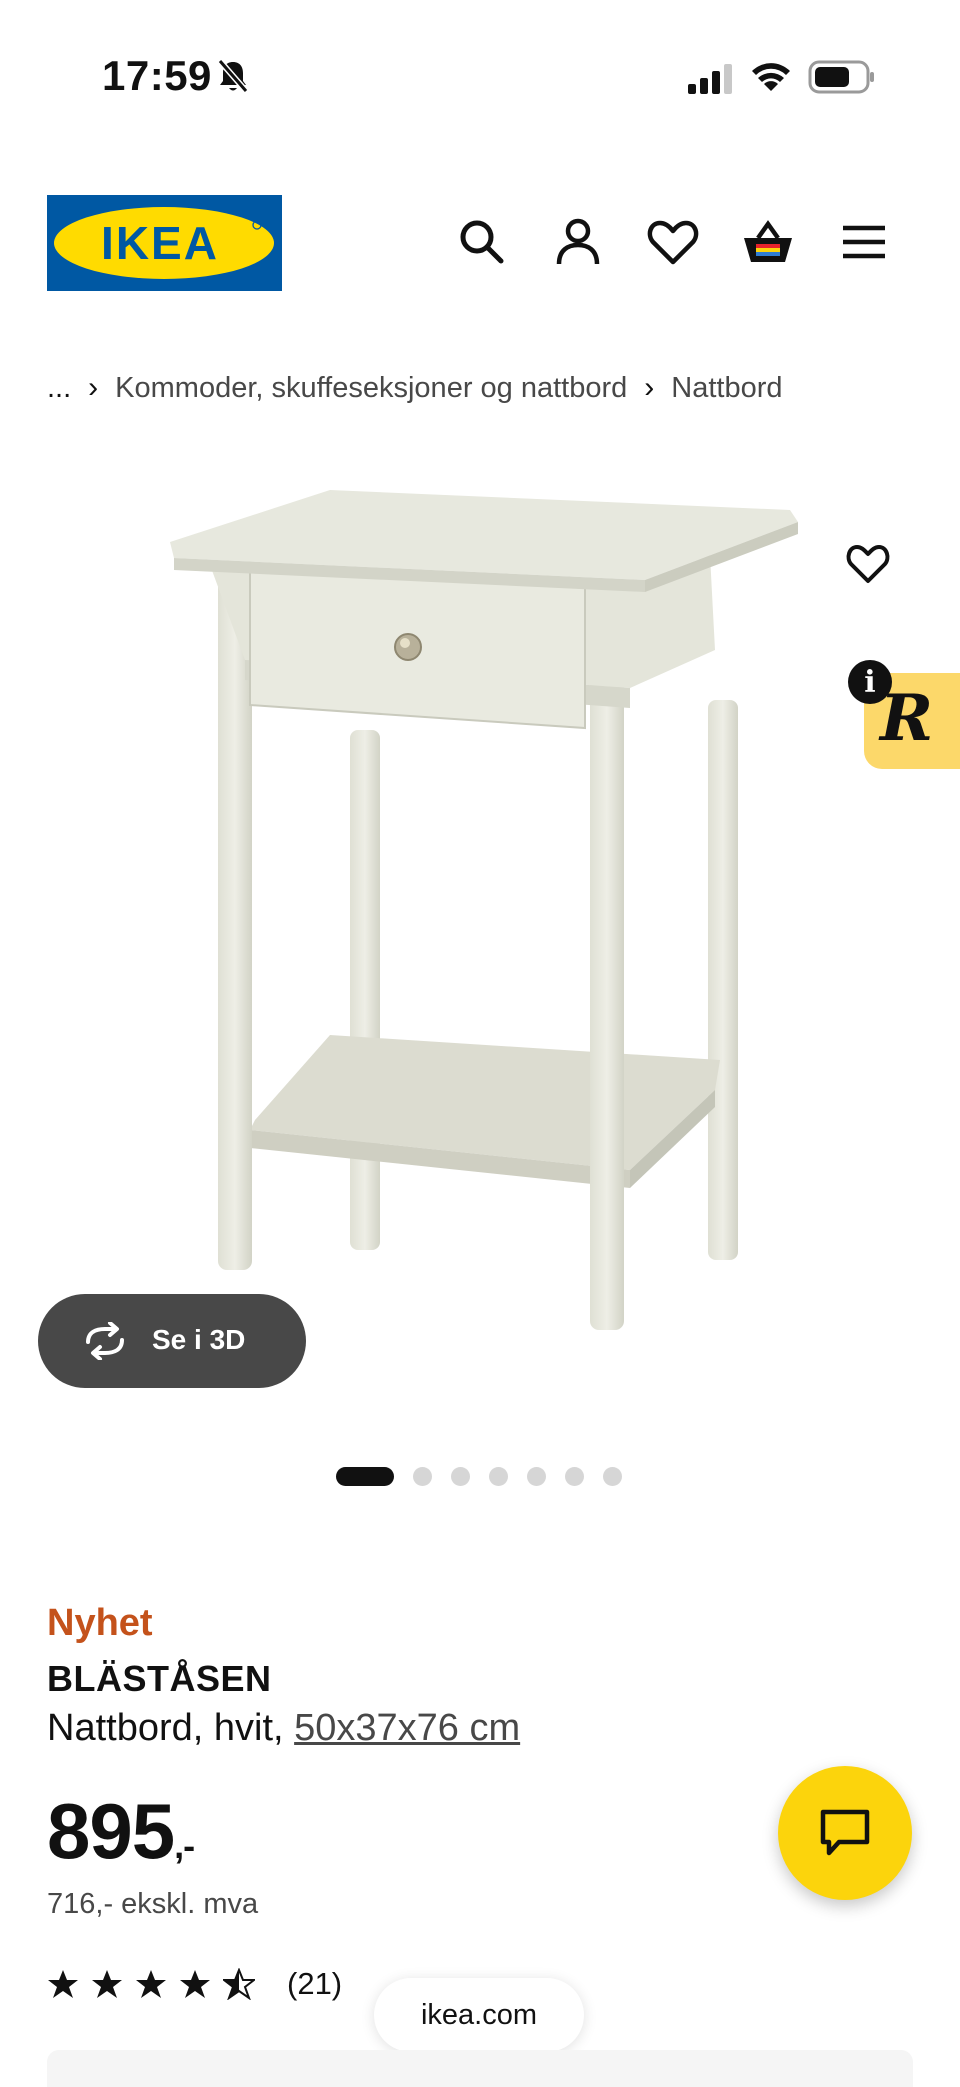 The height and width of the screenshot is (2087, 960). I want to click on bottom-panel, so click(480, 2068).